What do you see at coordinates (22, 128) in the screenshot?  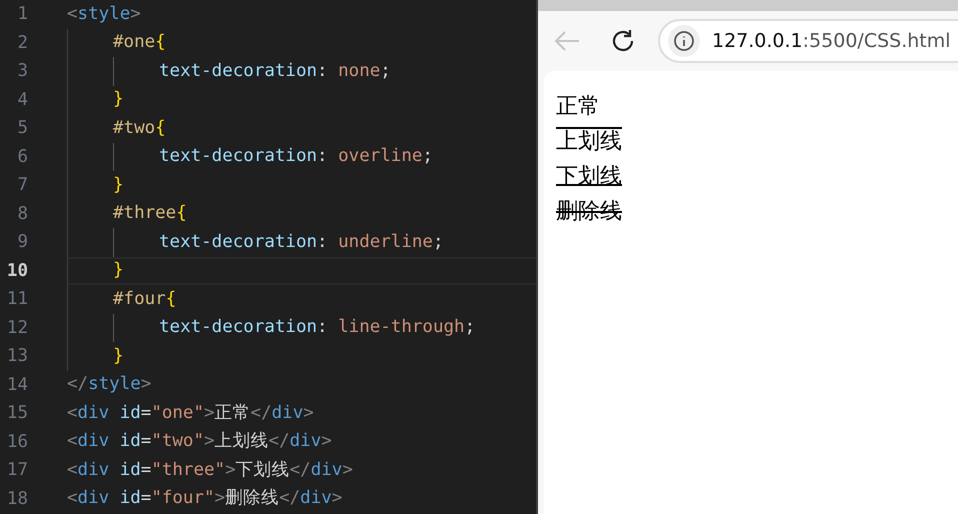 I see `line-number: 5` at bounding box center [22, 128].